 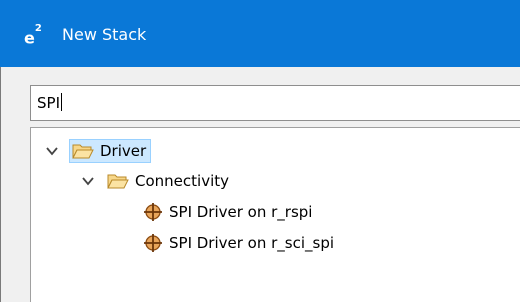 I want to click on tree-node-label: Connectivity, so click(x=182, y=181).